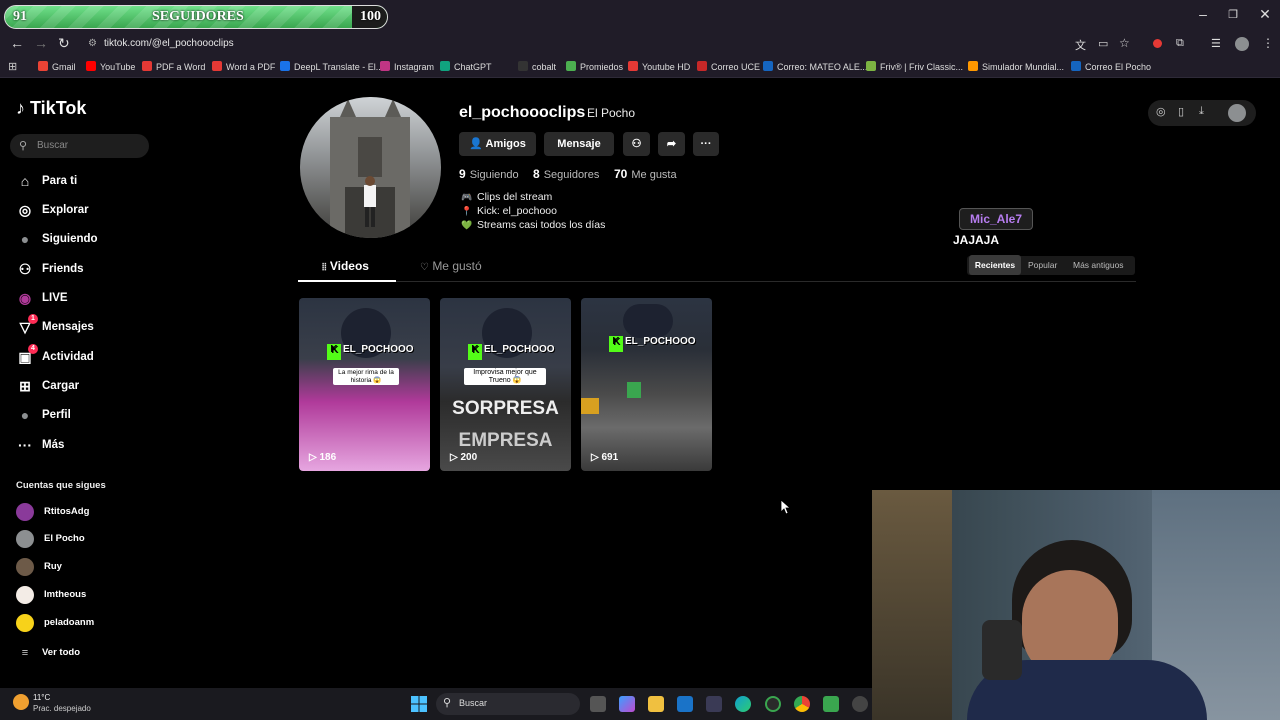 The height and width of the screenshot is (720, 1280). I want to click on pin-icon: 📍, so click(467, 211).